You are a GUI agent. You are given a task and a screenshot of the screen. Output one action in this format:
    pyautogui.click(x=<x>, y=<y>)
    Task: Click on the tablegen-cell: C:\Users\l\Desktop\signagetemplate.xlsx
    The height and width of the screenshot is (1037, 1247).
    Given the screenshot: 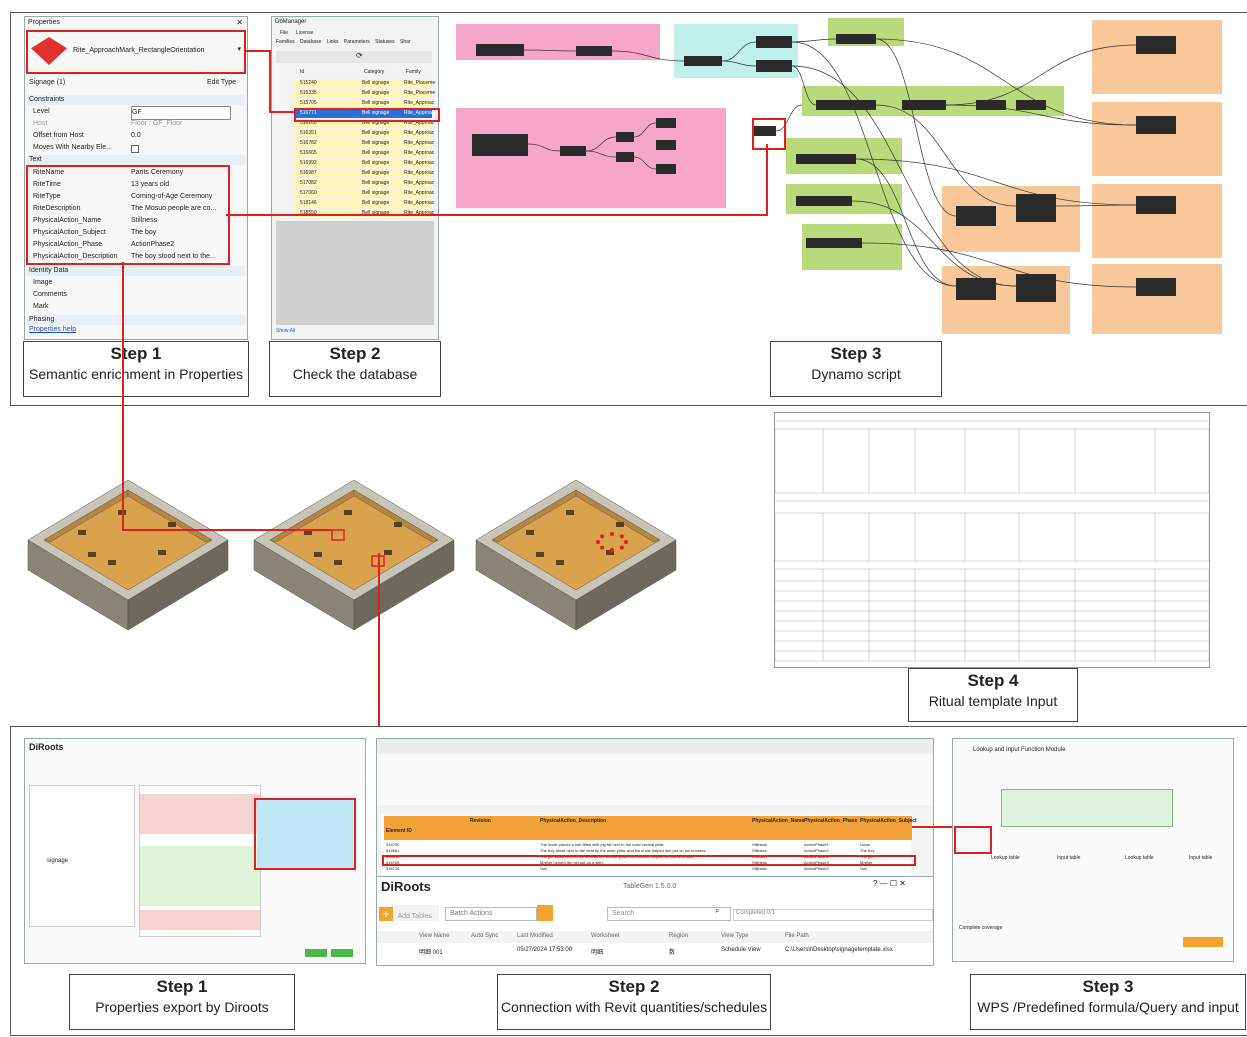 What is the action you would take?
    pyautogui.click(x=839, y=950)
    